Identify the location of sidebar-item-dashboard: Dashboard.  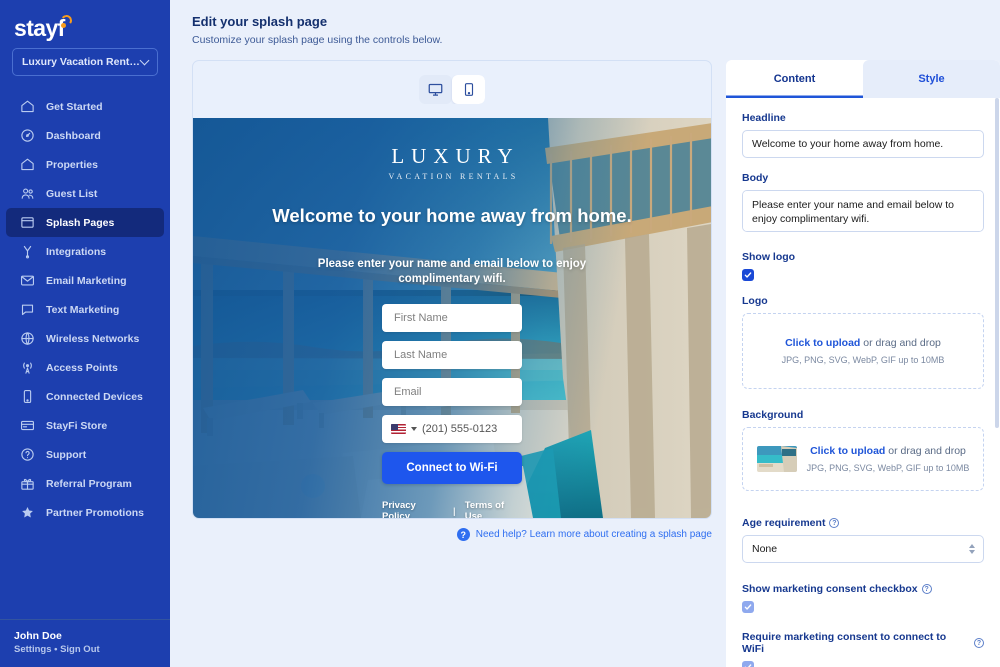
(85, 135).